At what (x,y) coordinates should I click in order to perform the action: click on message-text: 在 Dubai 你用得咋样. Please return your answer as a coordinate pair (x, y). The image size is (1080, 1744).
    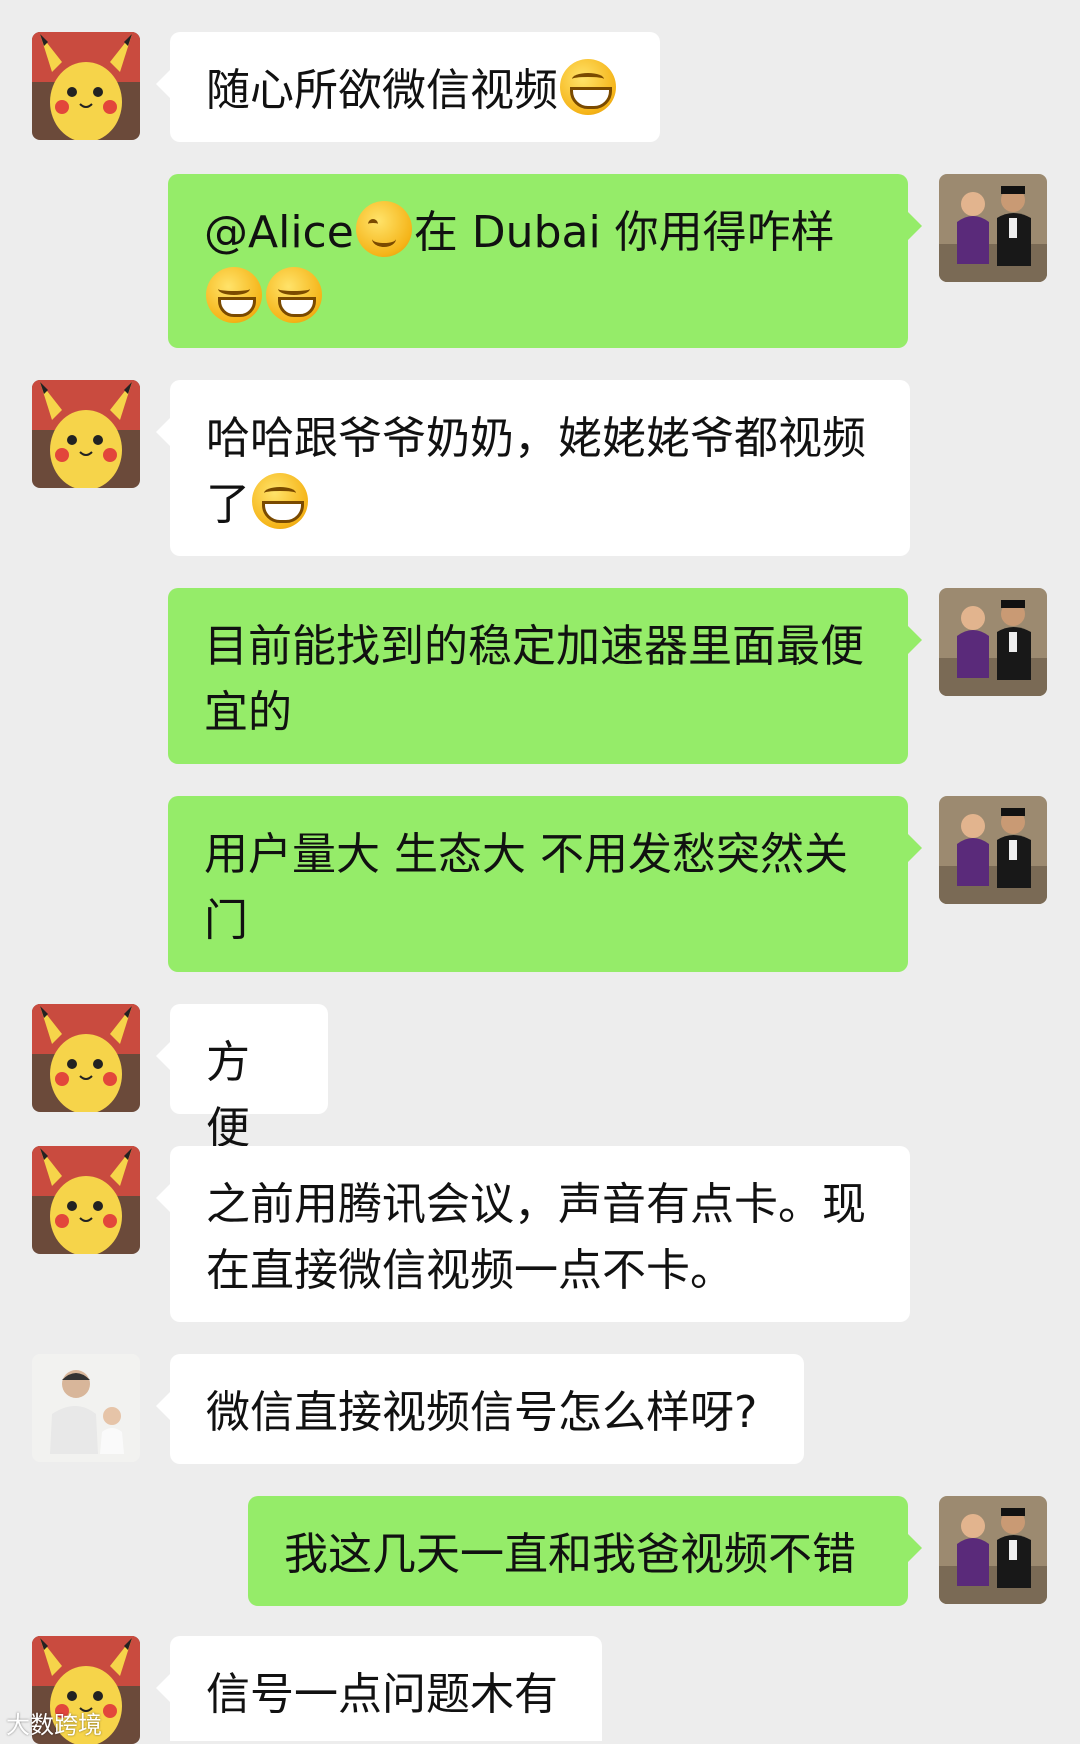
    Looking at the image, I should click on (624, 232).